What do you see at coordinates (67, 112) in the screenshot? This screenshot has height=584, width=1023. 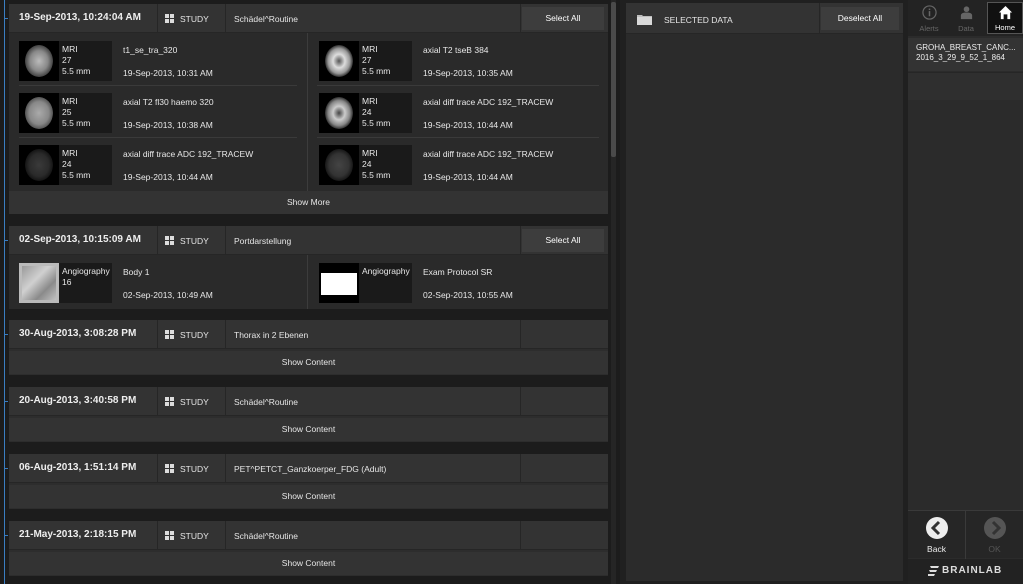 I see `series-count: 25` at bounding box center [67, 112].